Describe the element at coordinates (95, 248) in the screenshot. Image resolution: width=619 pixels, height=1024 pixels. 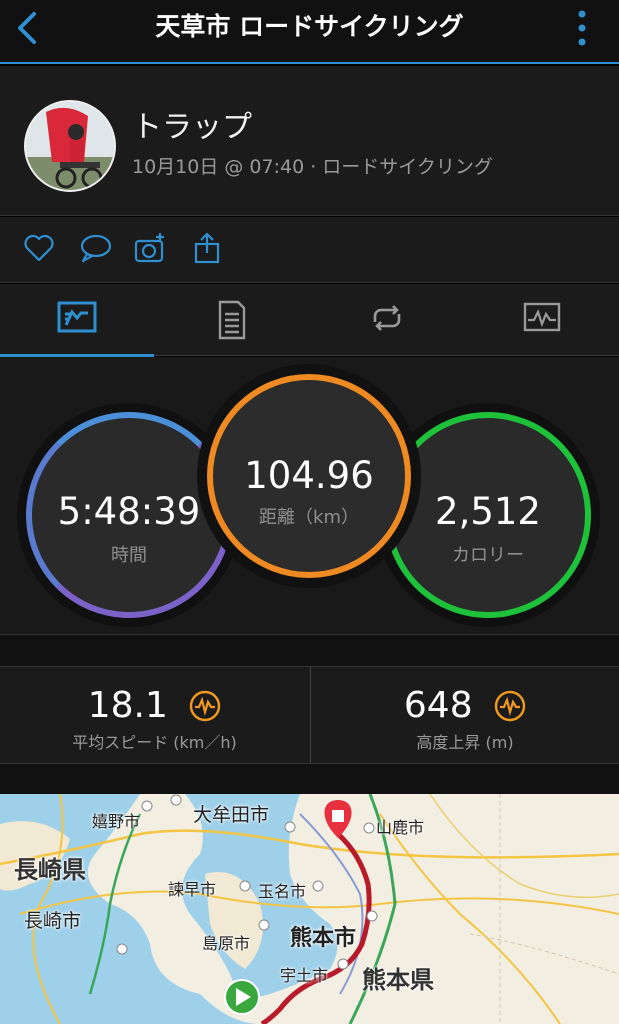
I see `comment-icon` at that location.